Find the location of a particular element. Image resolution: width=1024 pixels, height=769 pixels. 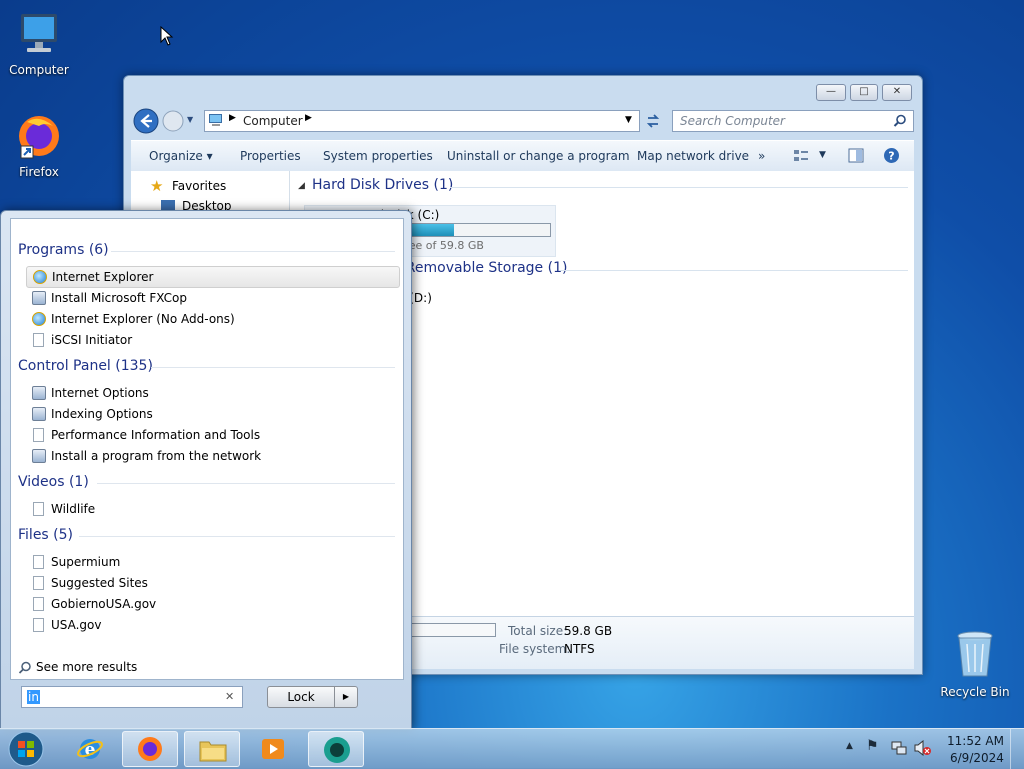

clock-time: 11:52 AM is located at coordinates (975, 741).